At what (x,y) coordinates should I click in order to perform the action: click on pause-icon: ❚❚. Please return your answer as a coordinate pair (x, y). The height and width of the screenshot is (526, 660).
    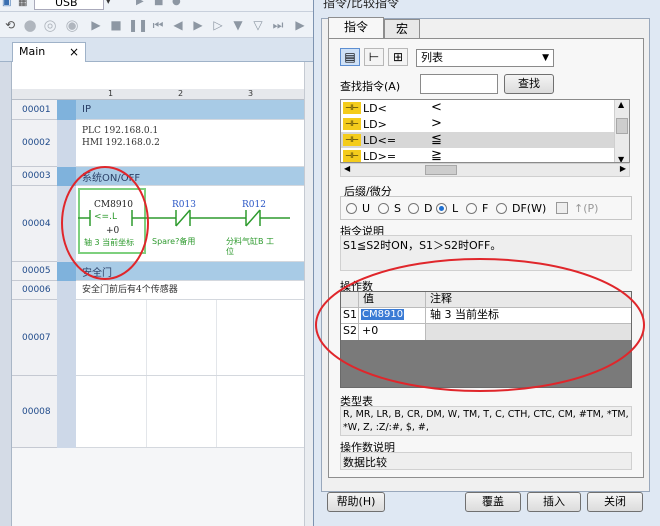
    Looking at the image, I should click on (138, 25).